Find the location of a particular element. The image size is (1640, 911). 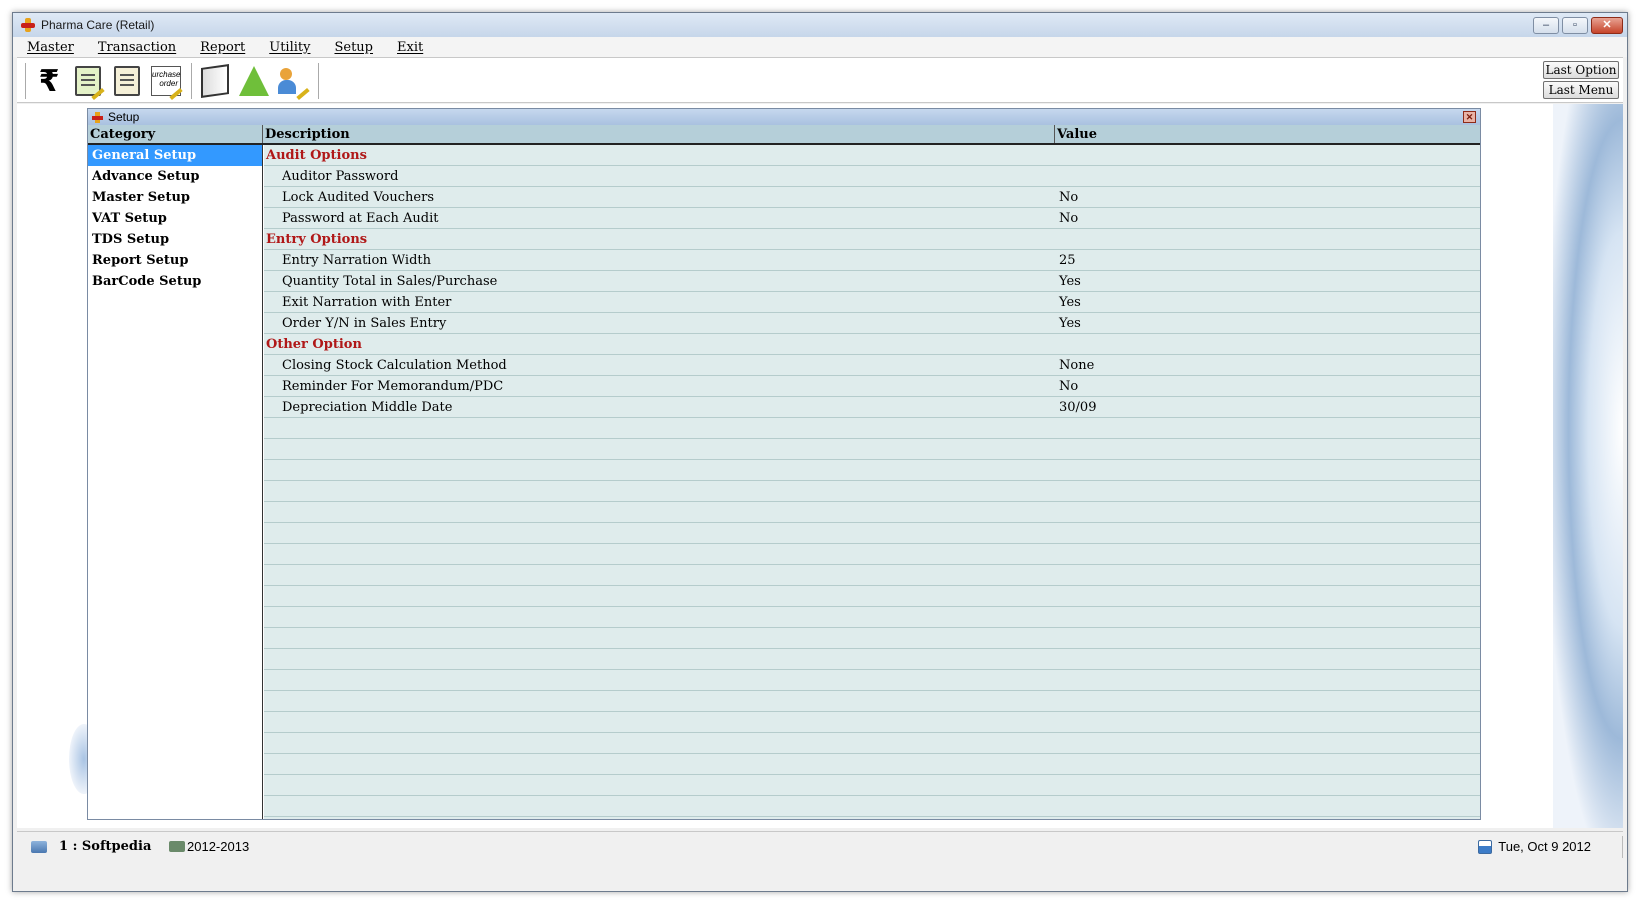

section-title: Other Option is located at coordinates (314, 344).